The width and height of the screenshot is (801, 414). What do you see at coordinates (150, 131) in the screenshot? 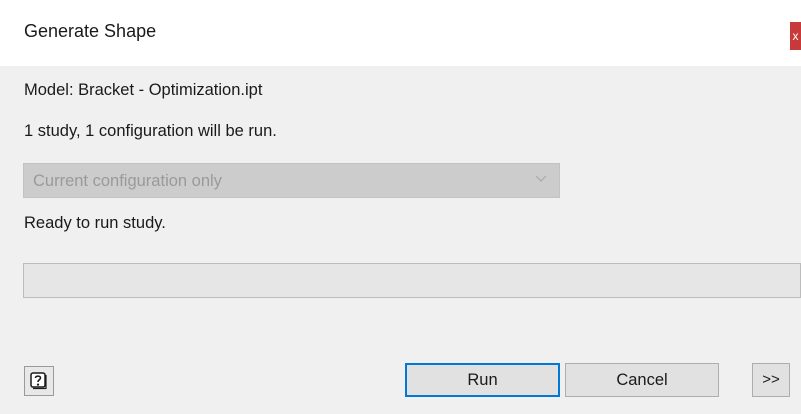
I see `run-summary-label: 1 study, 1 configuration will be run.` at bounding box center [150, 131].